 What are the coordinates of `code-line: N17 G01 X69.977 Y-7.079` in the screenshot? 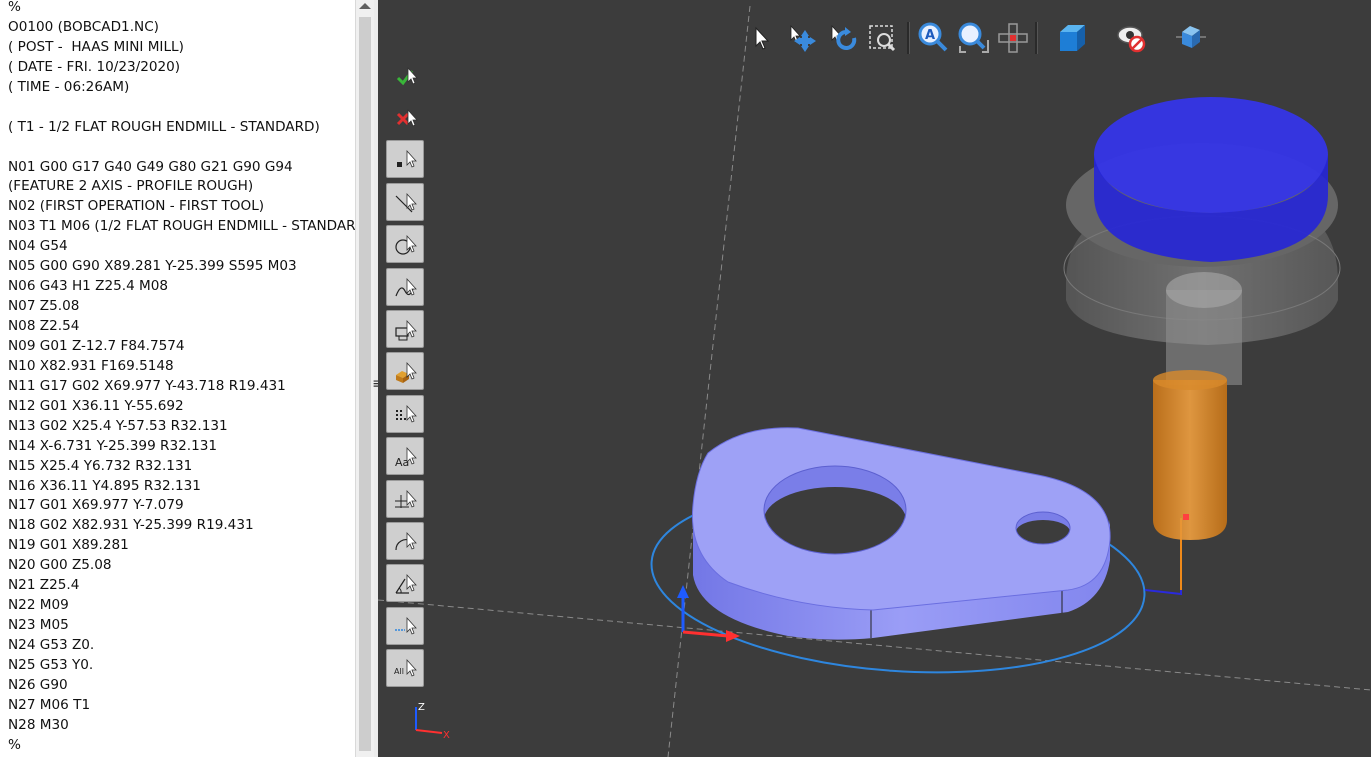 It's located at (96, 505).